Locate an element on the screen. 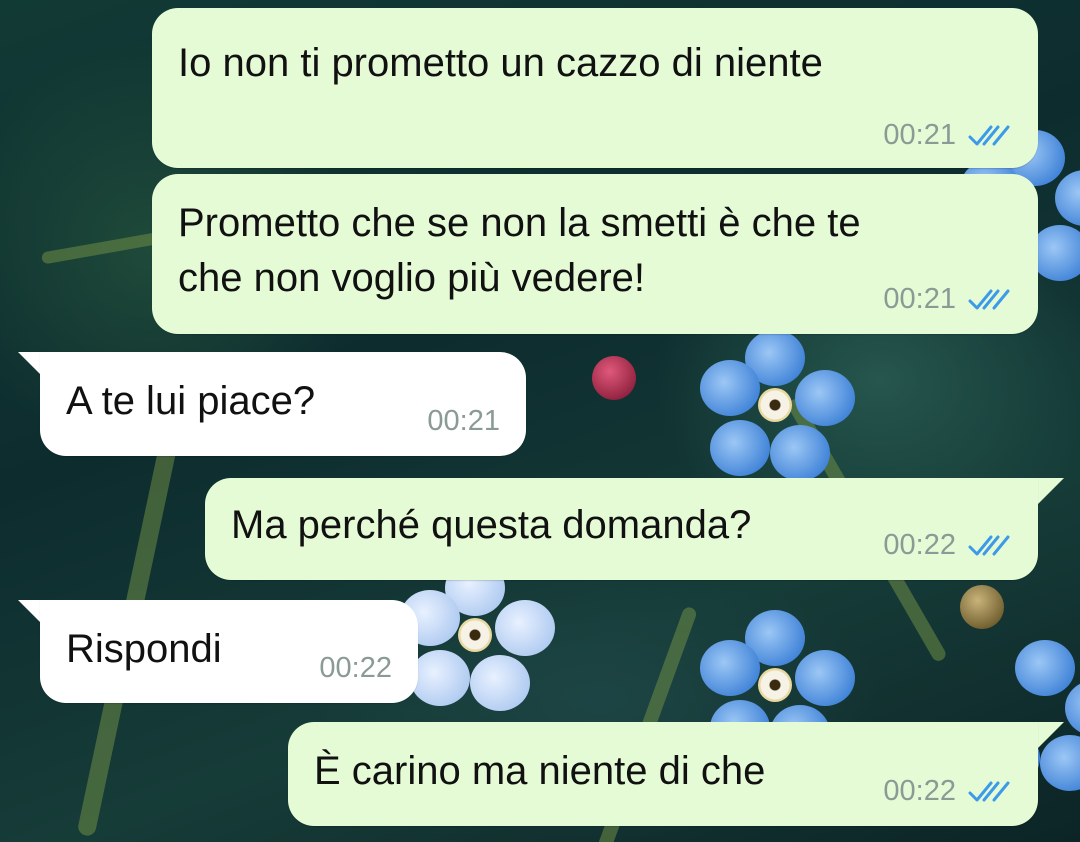  message-text: A te lui piace? is located at coordinates (191, 401).